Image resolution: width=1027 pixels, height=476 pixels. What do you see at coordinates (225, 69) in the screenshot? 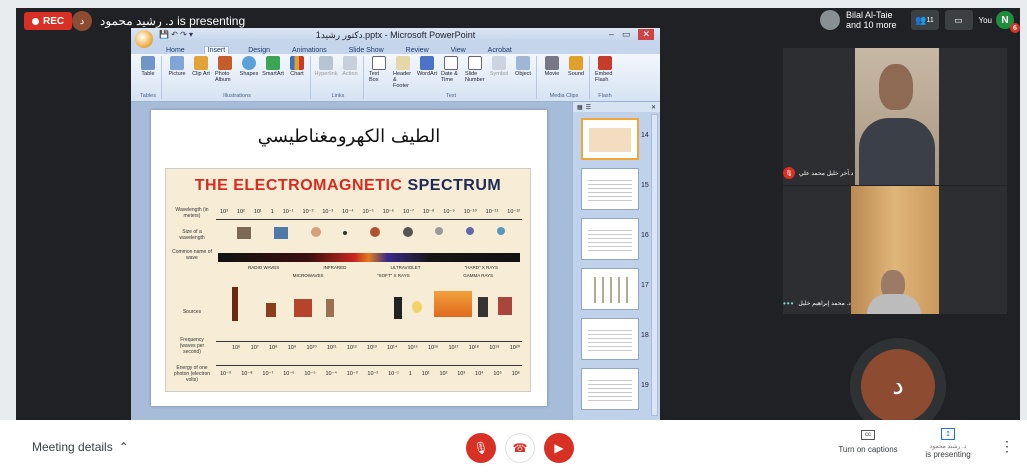
I see `photo-album-button: Photo Album` at bounding box center [225, 69].